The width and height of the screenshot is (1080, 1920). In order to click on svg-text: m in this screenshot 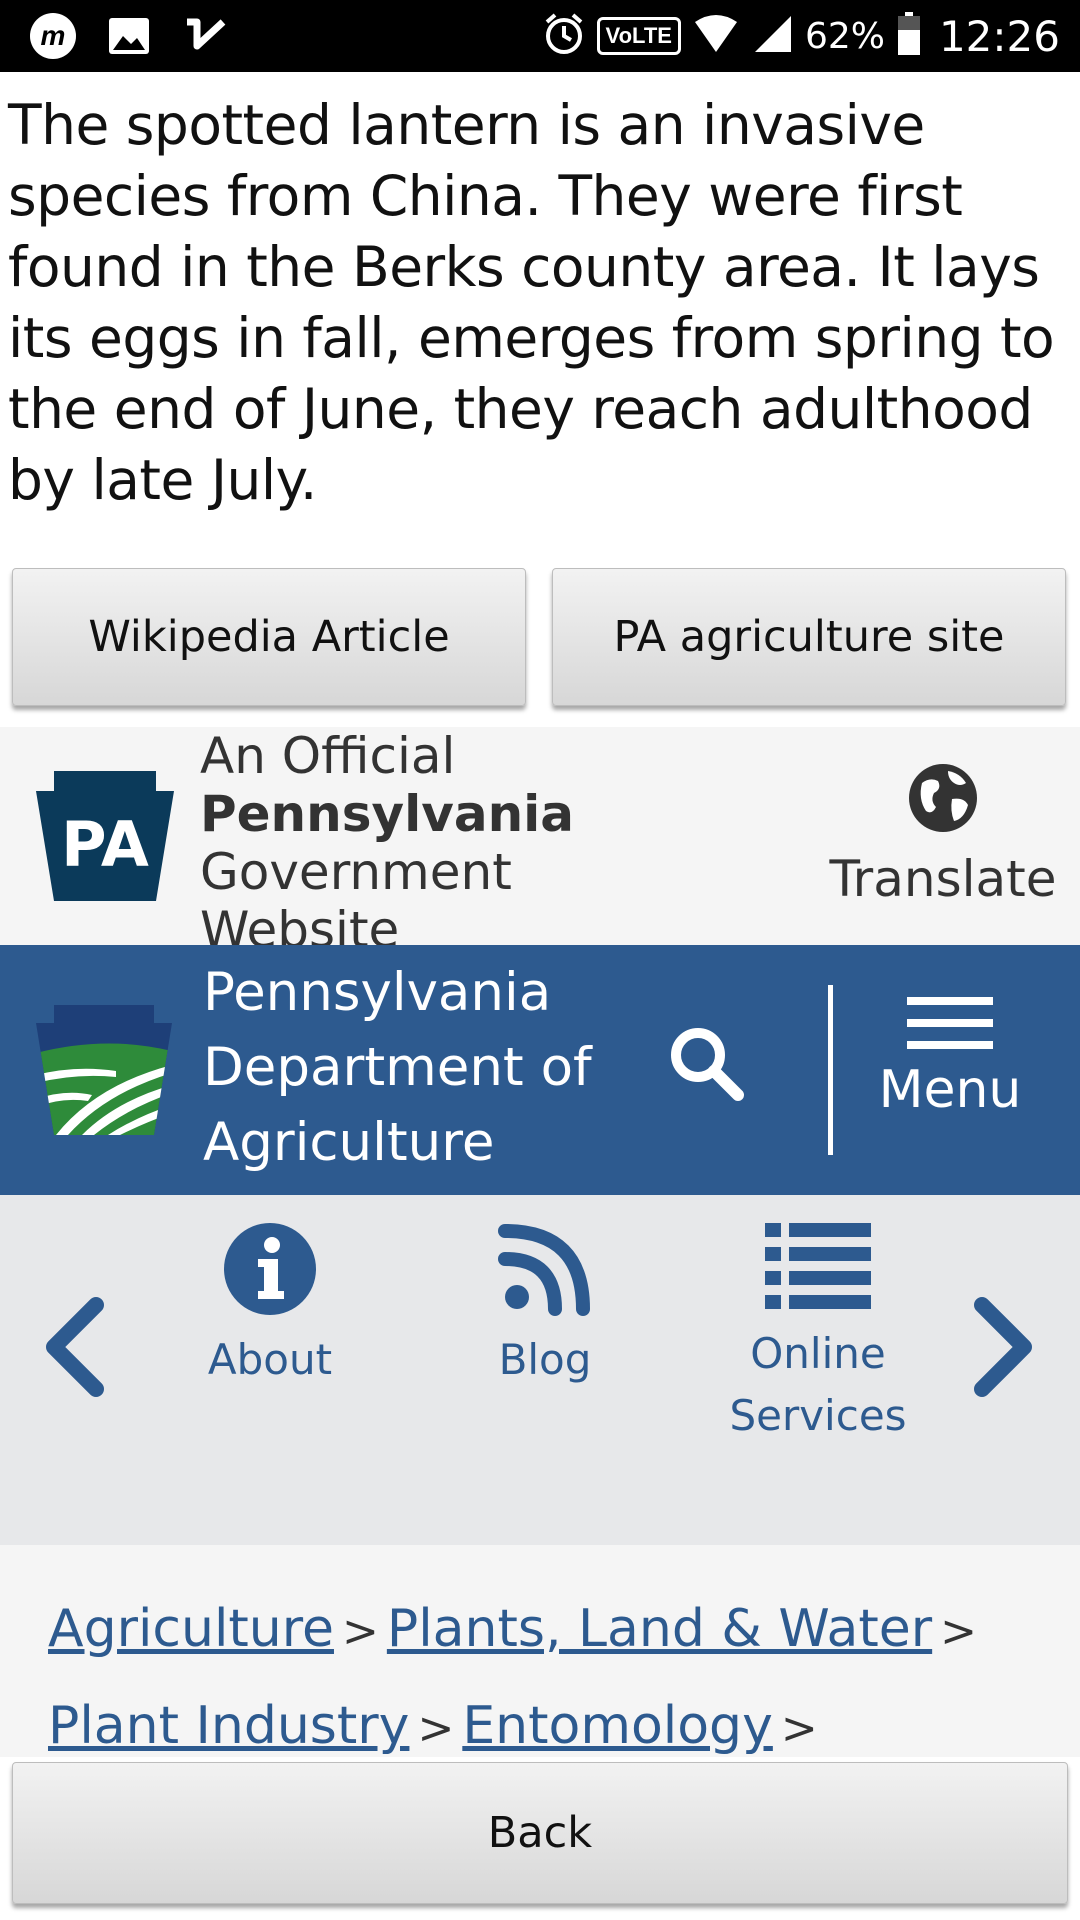, I will do `click(53, 35)`.